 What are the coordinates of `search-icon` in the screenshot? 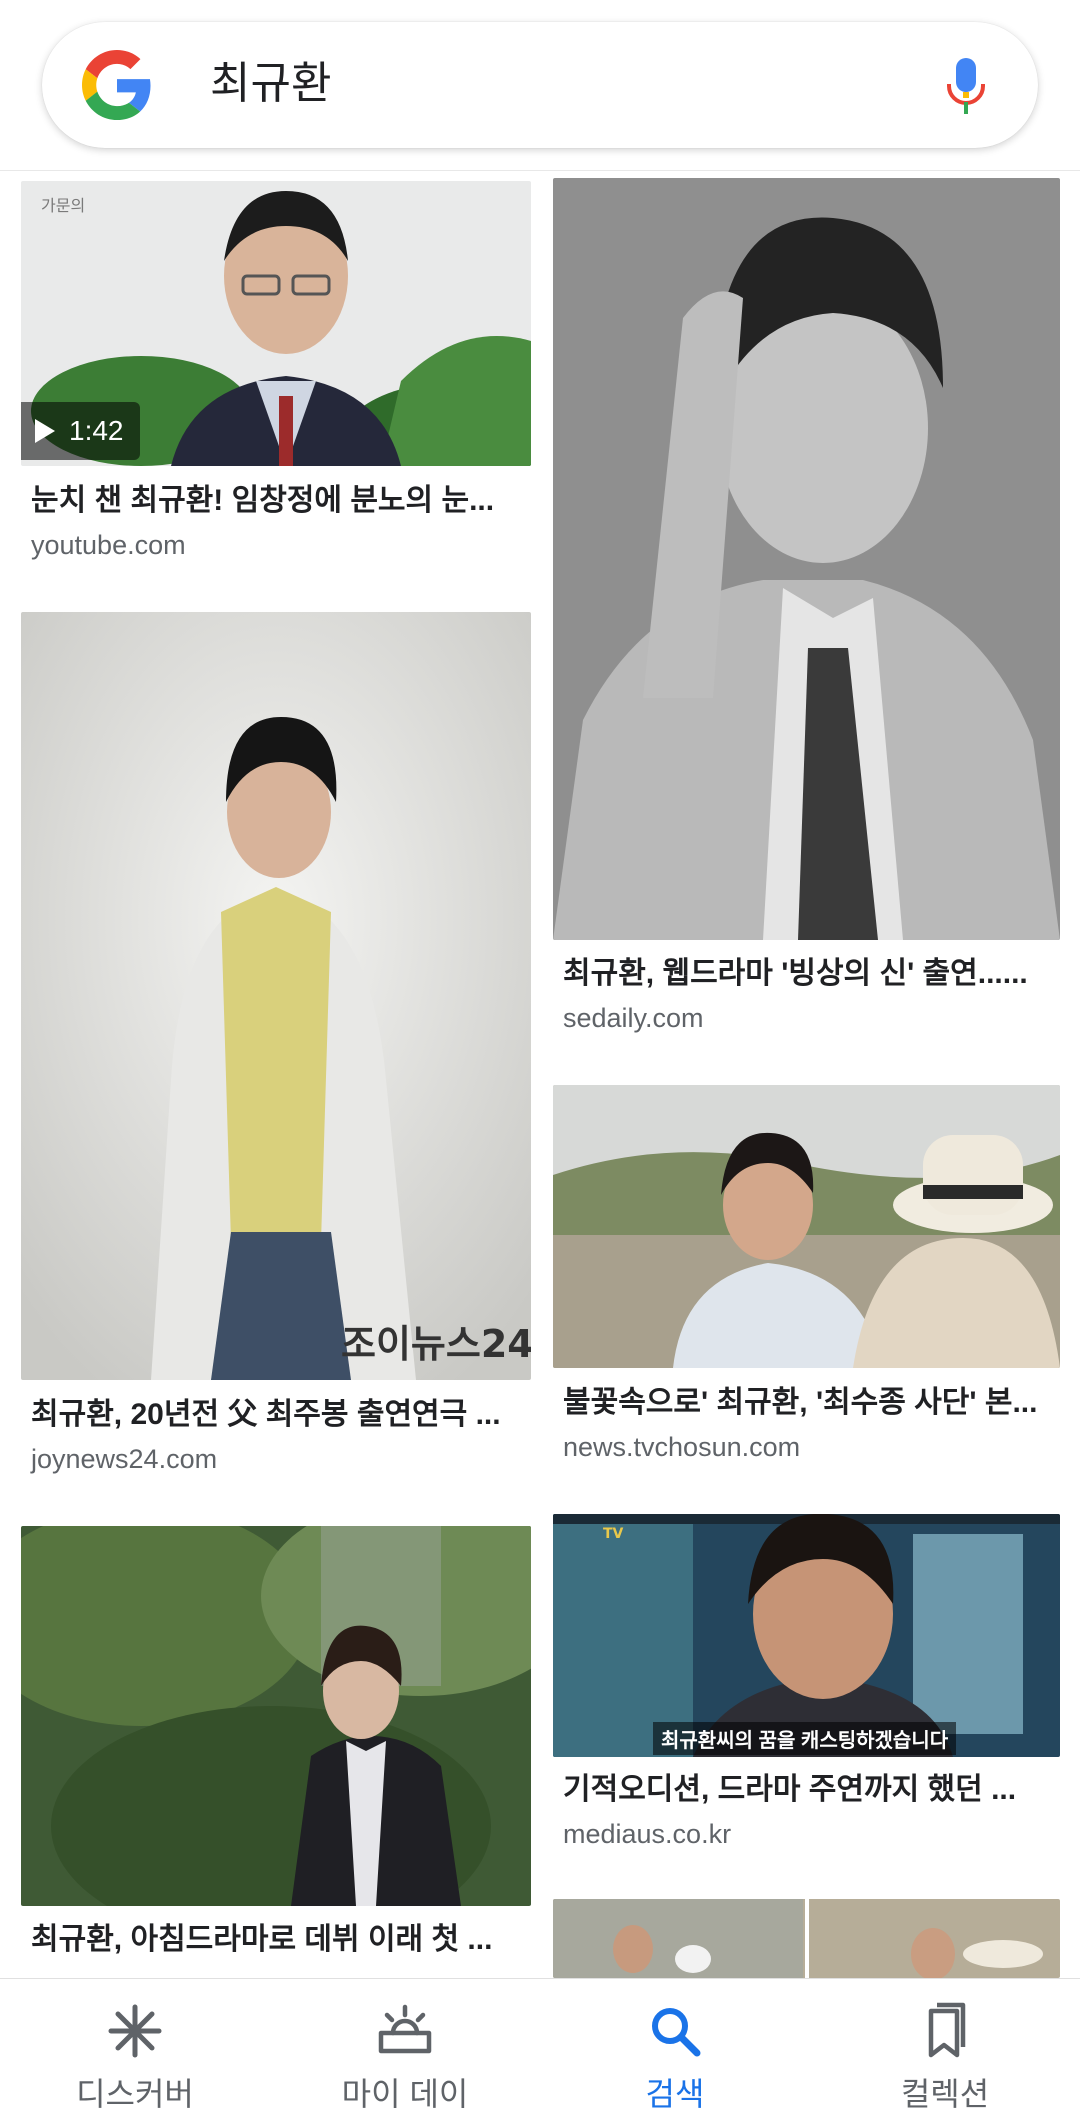 It's located at (676, 2032).